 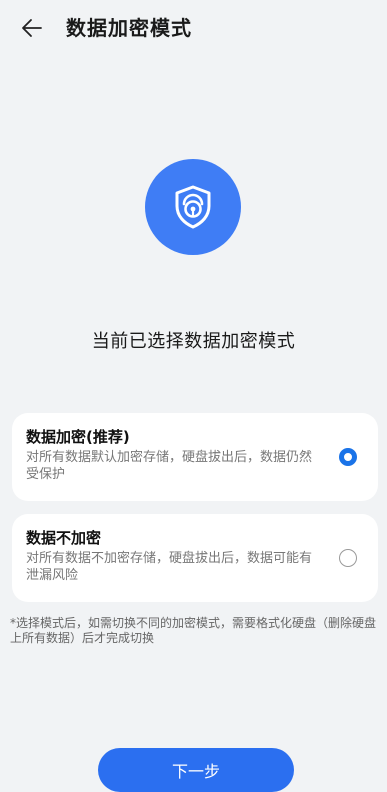 I want to click on arrow-left-icon, so click(x=32, y=28).